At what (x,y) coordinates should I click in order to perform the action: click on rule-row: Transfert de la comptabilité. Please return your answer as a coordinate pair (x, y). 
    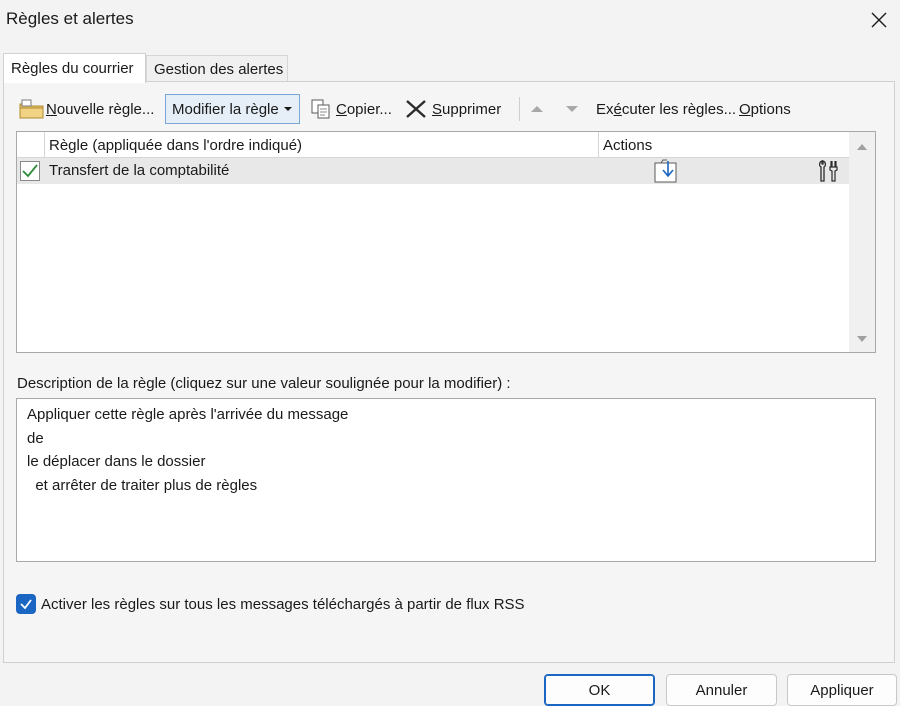
    Looking at the image, I should click on (433, 171).